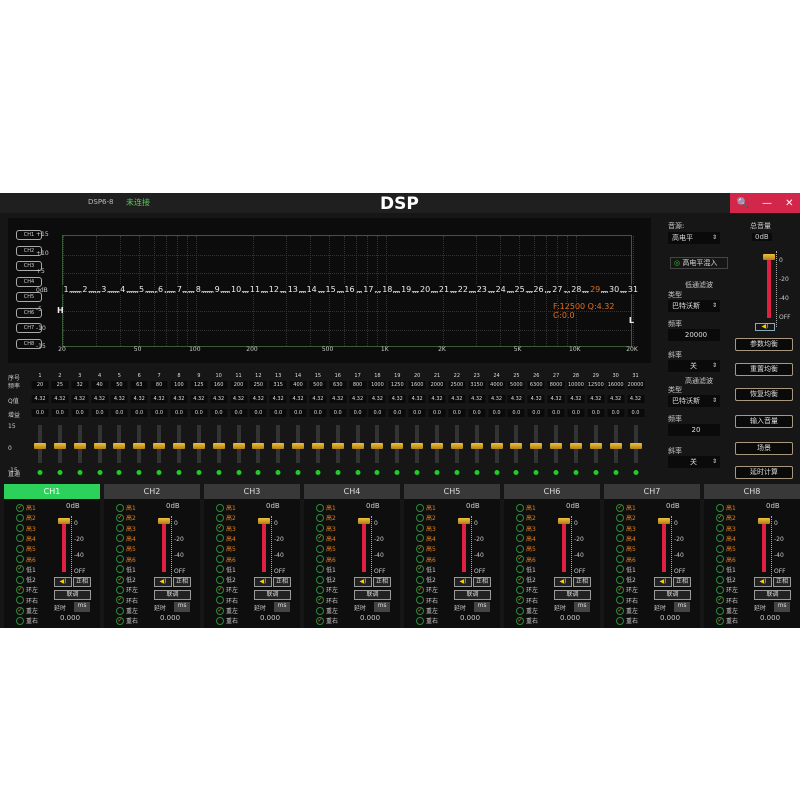  Describe the element at coordinates (382, 582) in the screenshot. I see `phase-button: 正相` at that location.